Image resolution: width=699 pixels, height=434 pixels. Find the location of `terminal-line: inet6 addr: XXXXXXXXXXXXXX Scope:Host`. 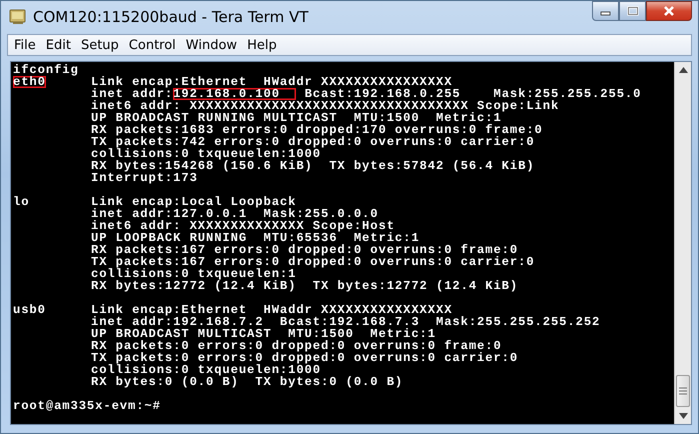

terminal-line: inet6 addr: XXXXXXXXXXXXXX Scope:Host is located at coordinates (243, 226).